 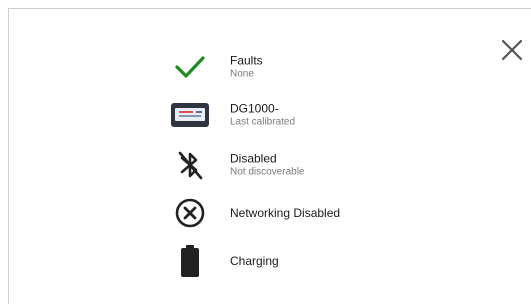 What do you see at coordinates (190, 261) in the screenshot?
I see `battery-icon` at bounding box center [190, 261].